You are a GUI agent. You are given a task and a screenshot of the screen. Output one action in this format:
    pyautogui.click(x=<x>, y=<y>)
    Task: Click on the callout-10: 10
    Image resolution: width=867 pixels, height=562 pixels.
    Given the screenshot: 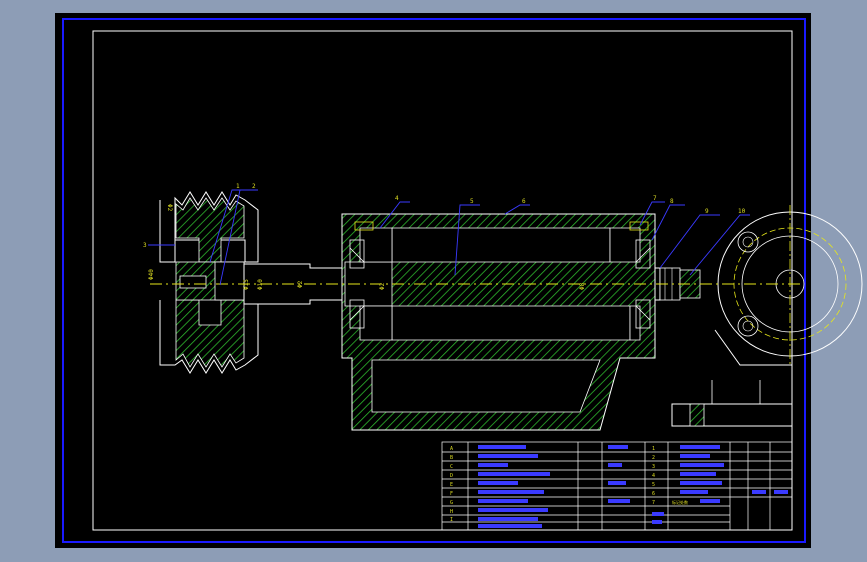 What is the action you would take?
    pyautogui.click(x=742, y=211)
    